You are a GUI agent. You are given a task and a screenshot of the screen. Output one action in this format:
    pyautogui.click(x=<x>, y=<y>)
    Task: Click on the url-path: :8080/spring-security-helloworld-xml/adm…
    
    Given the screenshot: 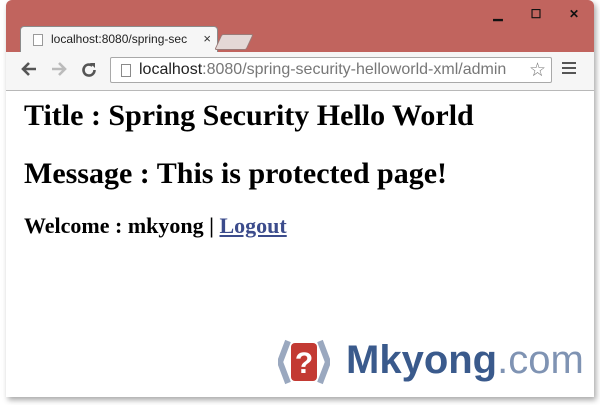 What is the action you would take?
    pyautogui.click(x=354, y=69)
    